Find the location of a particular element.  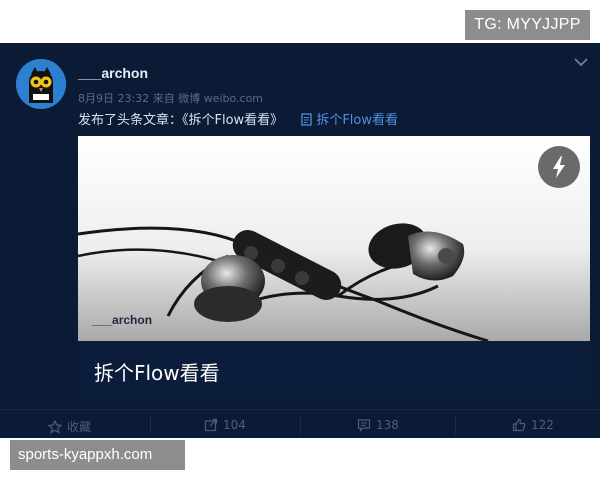

watermark-bottom: sports-kyappxh.com is located at coordinates (97, 455).